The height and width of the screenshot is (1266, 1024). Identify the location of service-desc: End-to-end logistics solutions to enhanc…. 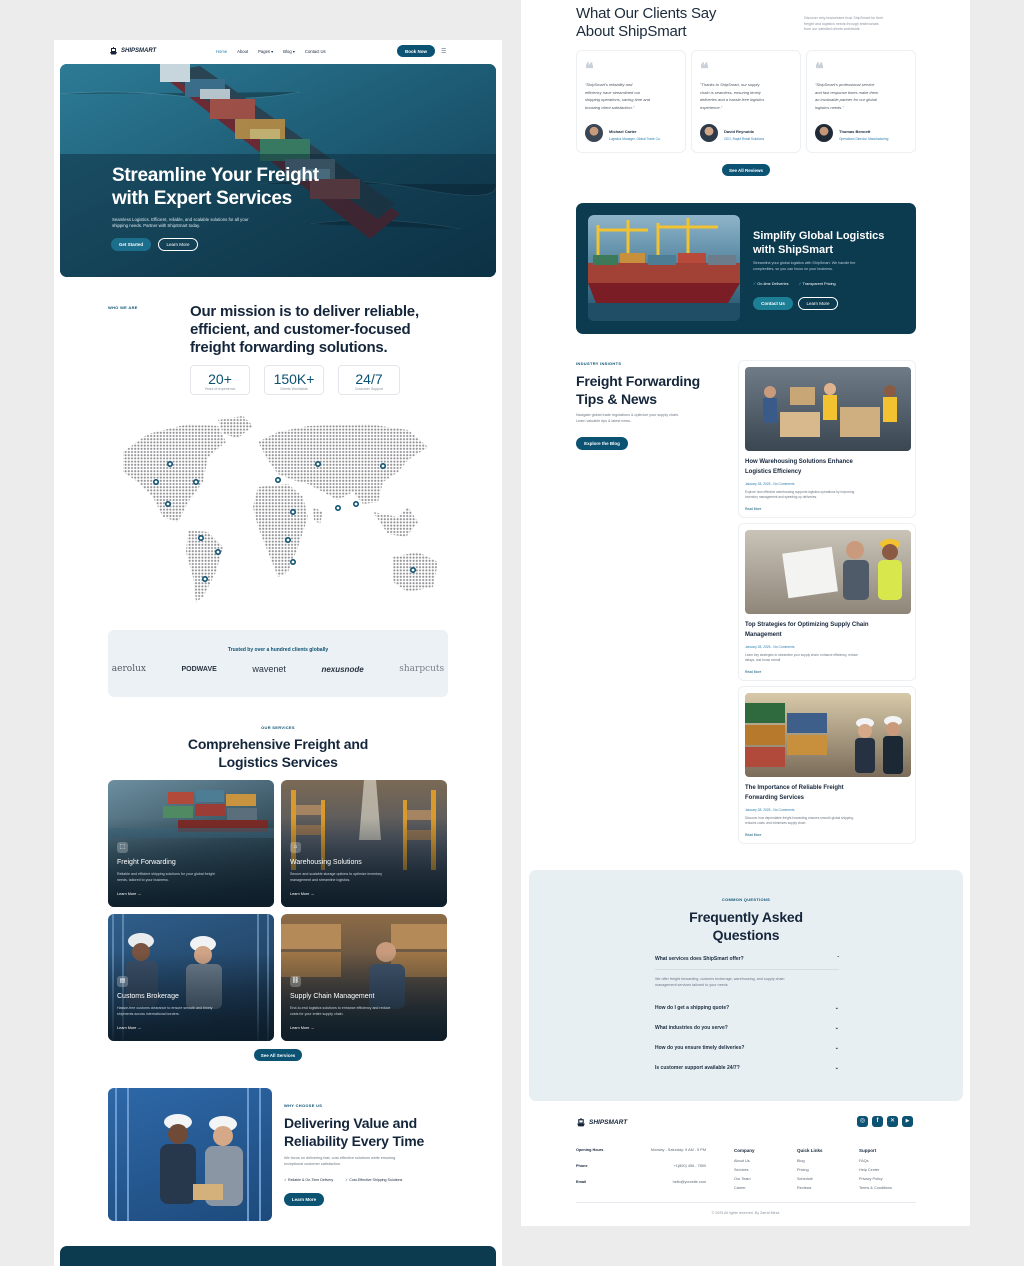
(340, 1011).